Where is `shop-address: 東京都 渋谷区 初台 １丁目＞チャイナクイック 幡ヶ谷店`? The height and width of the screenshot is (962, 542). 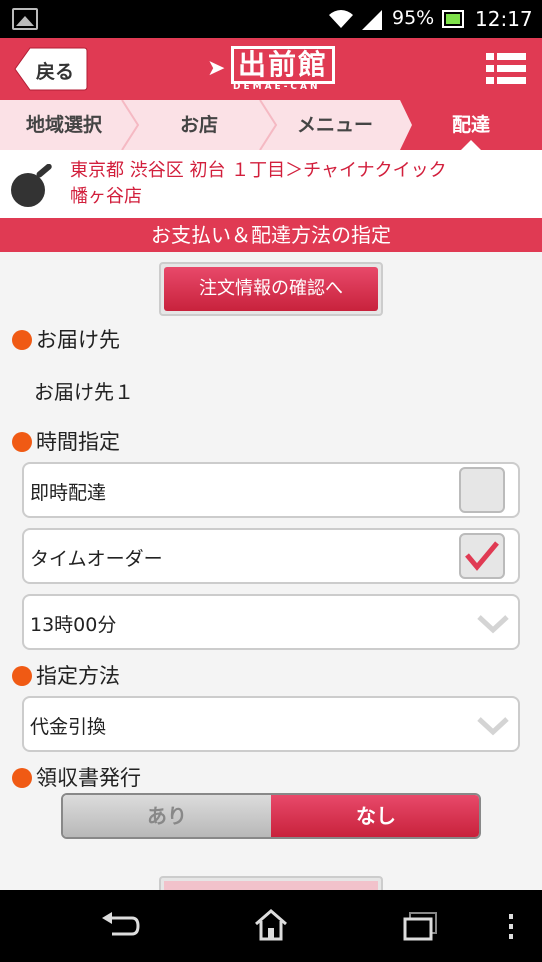 shop-address: 東京都 渋谷区 初台 １丁目＞チャイナクイック 幡ヶ谷店 is located at coordinates (300, 184).